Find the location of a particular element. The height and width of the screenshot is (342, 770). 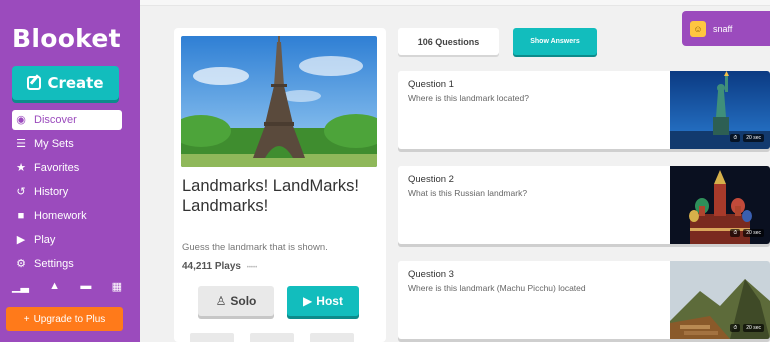

eiffel-tower-image is located at coordinates (279, 101).